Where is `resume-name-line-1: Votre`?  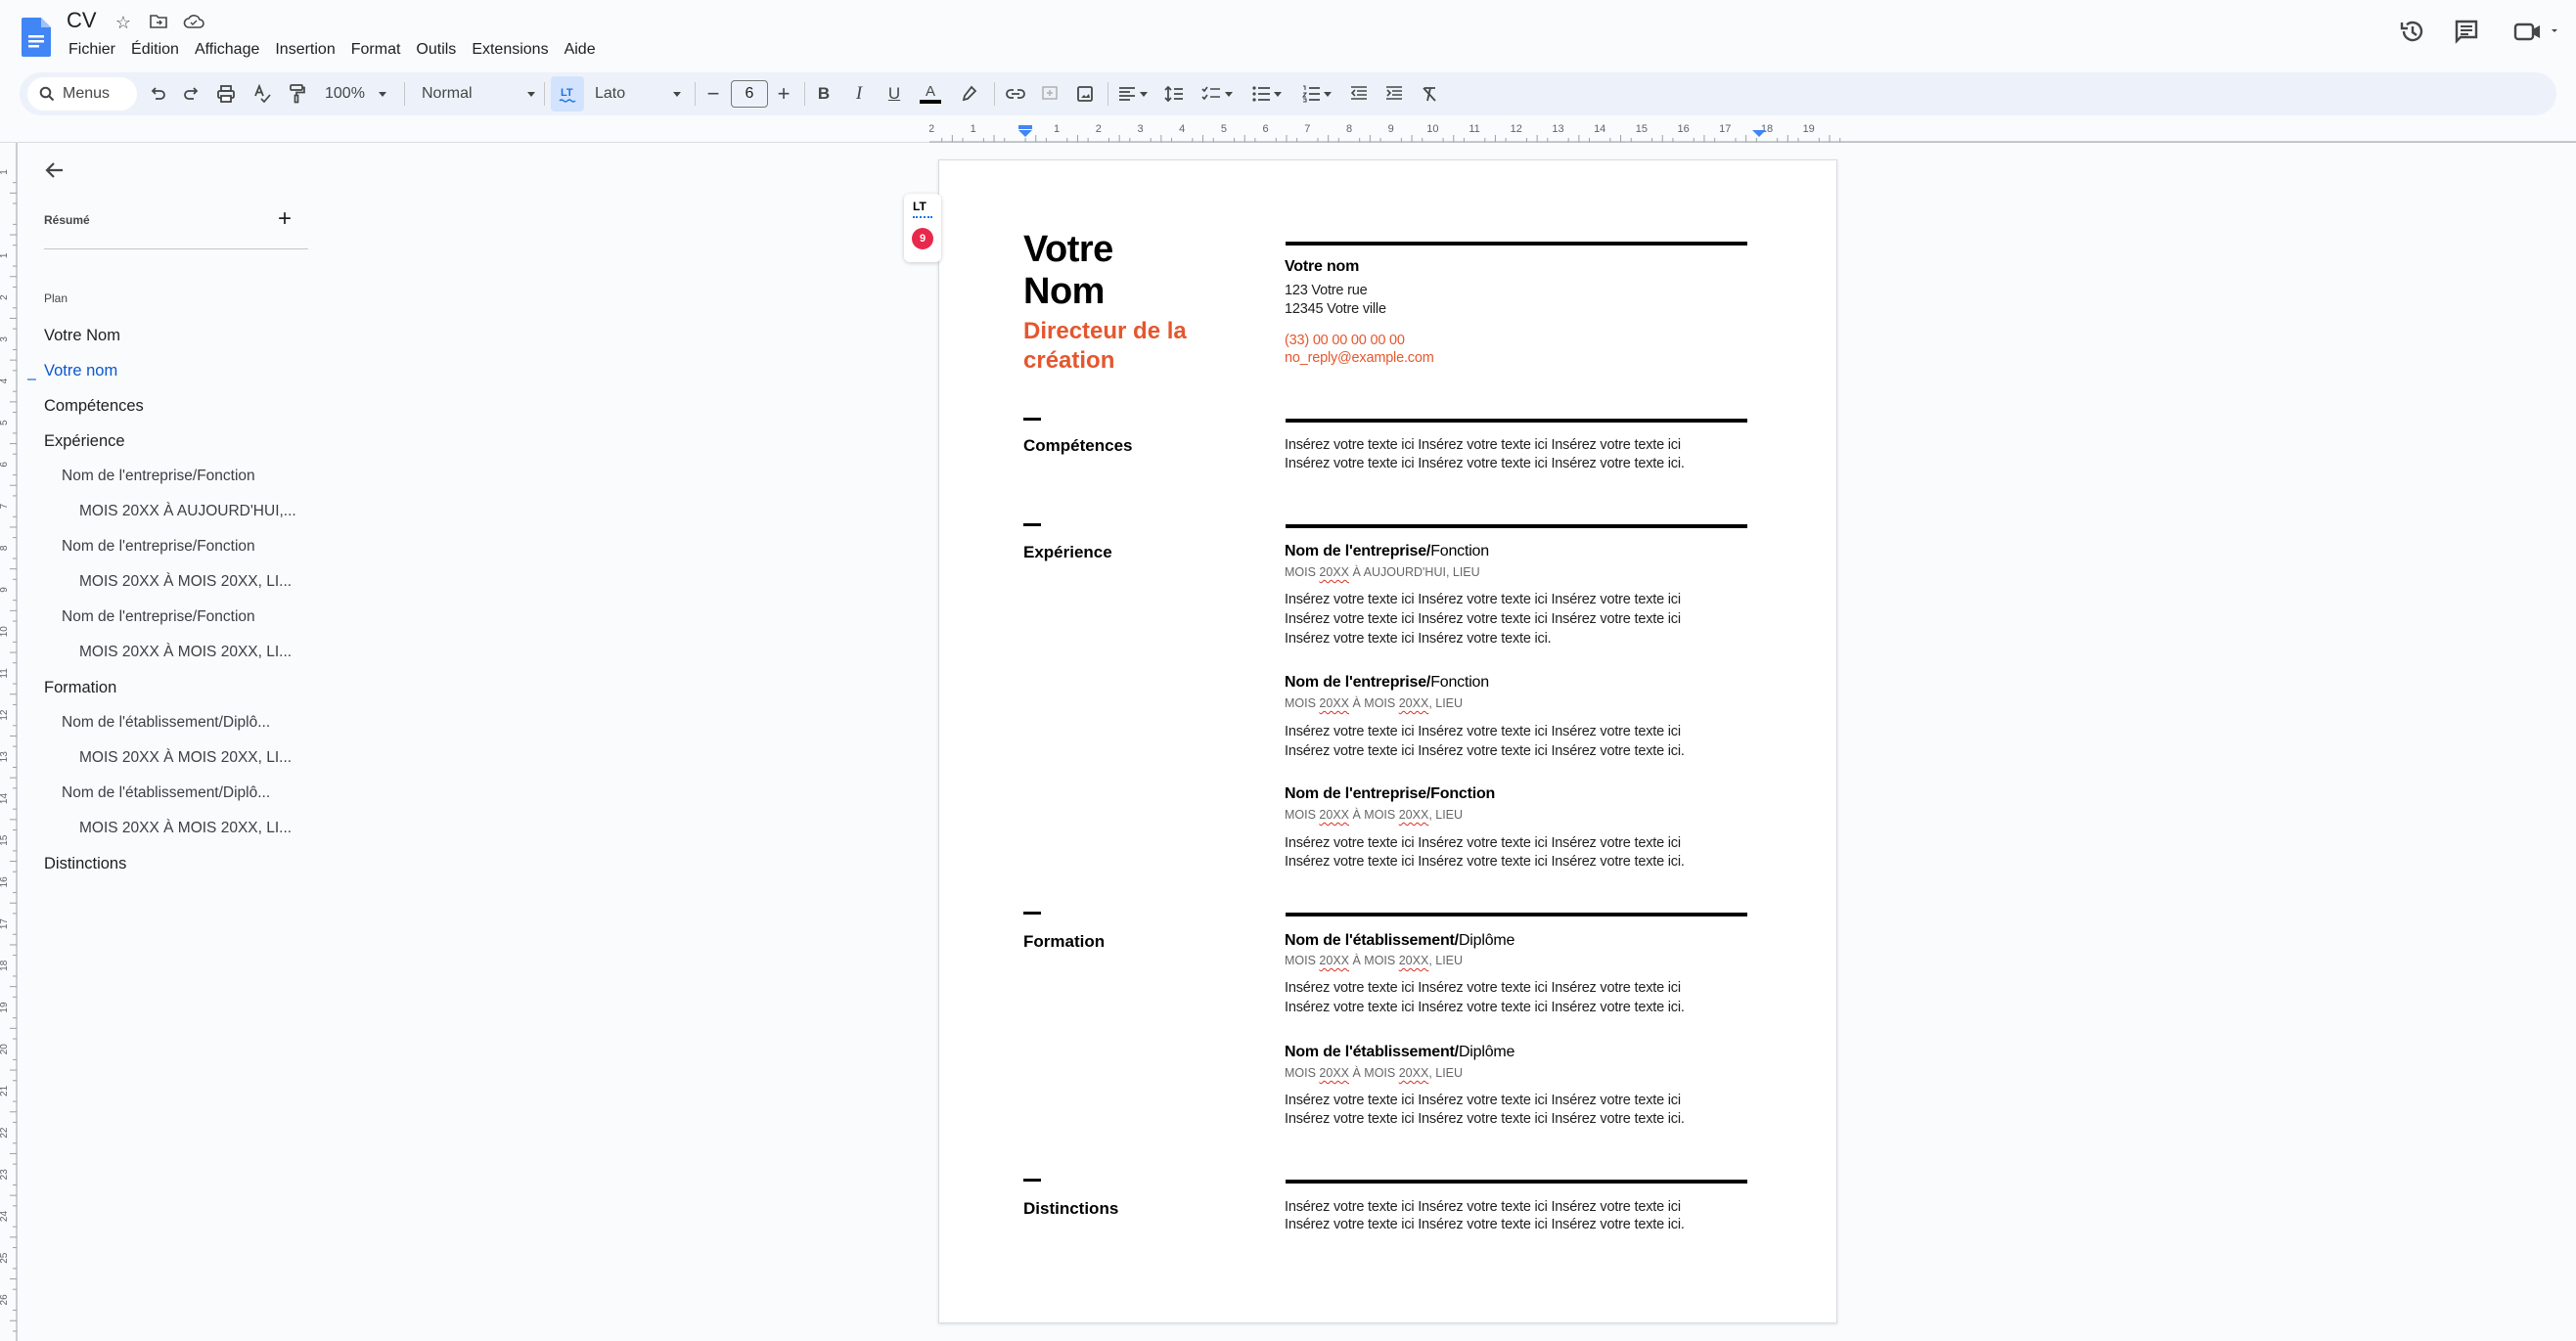 resume-name-line-1: Votre is located at coordinates (1068, 249).